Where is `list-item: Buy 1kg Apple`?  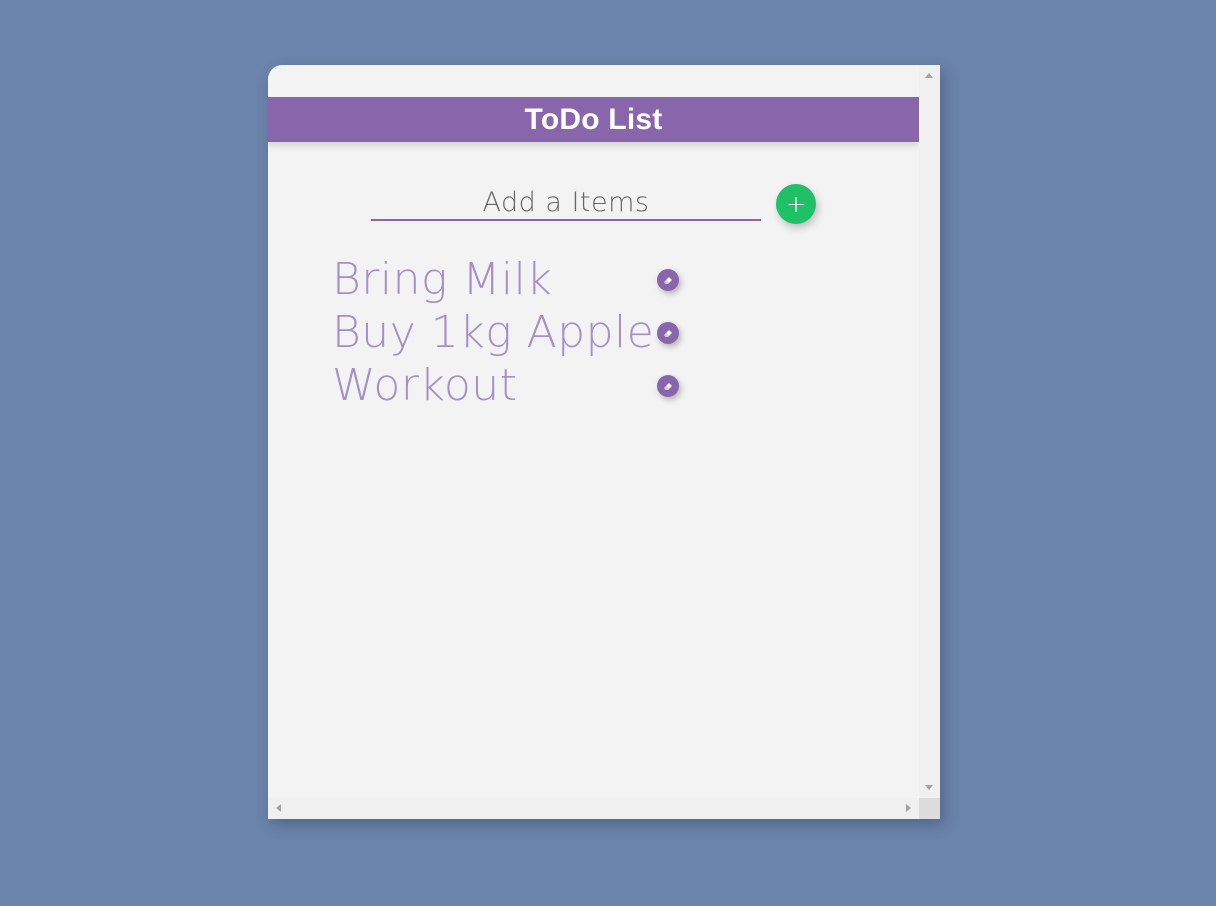
list-item: Buy 1kg Apple is located at coordinates (542, 332).